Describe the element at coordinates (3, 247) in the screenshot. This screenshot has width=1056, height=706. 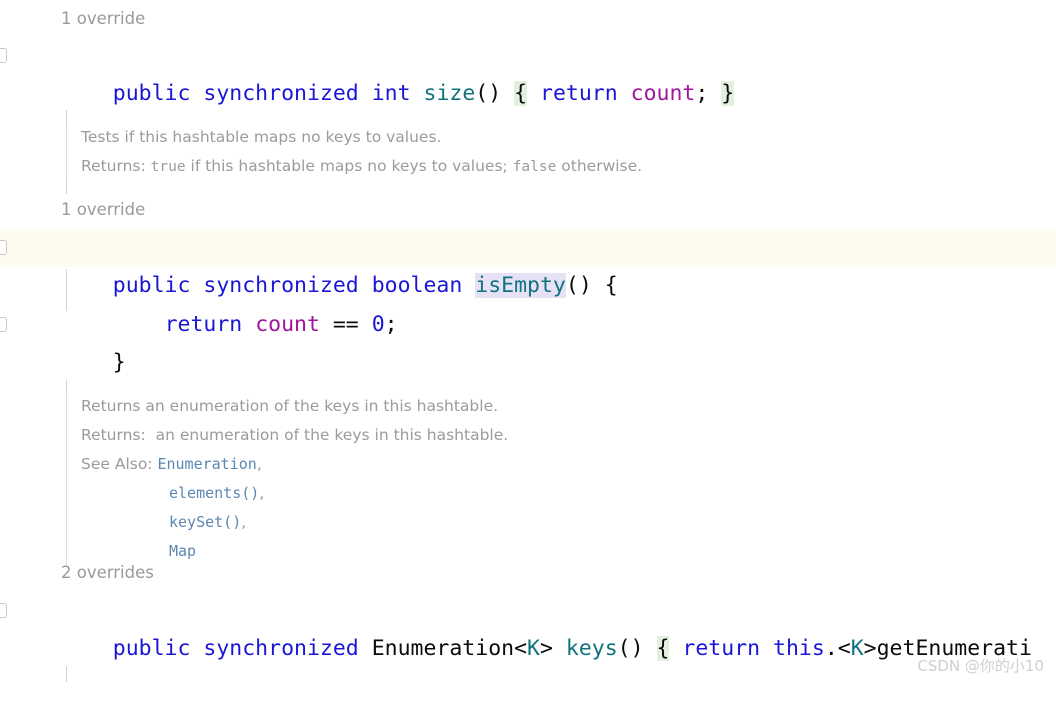
I see `gutter-override-marker-isempty` at that location.